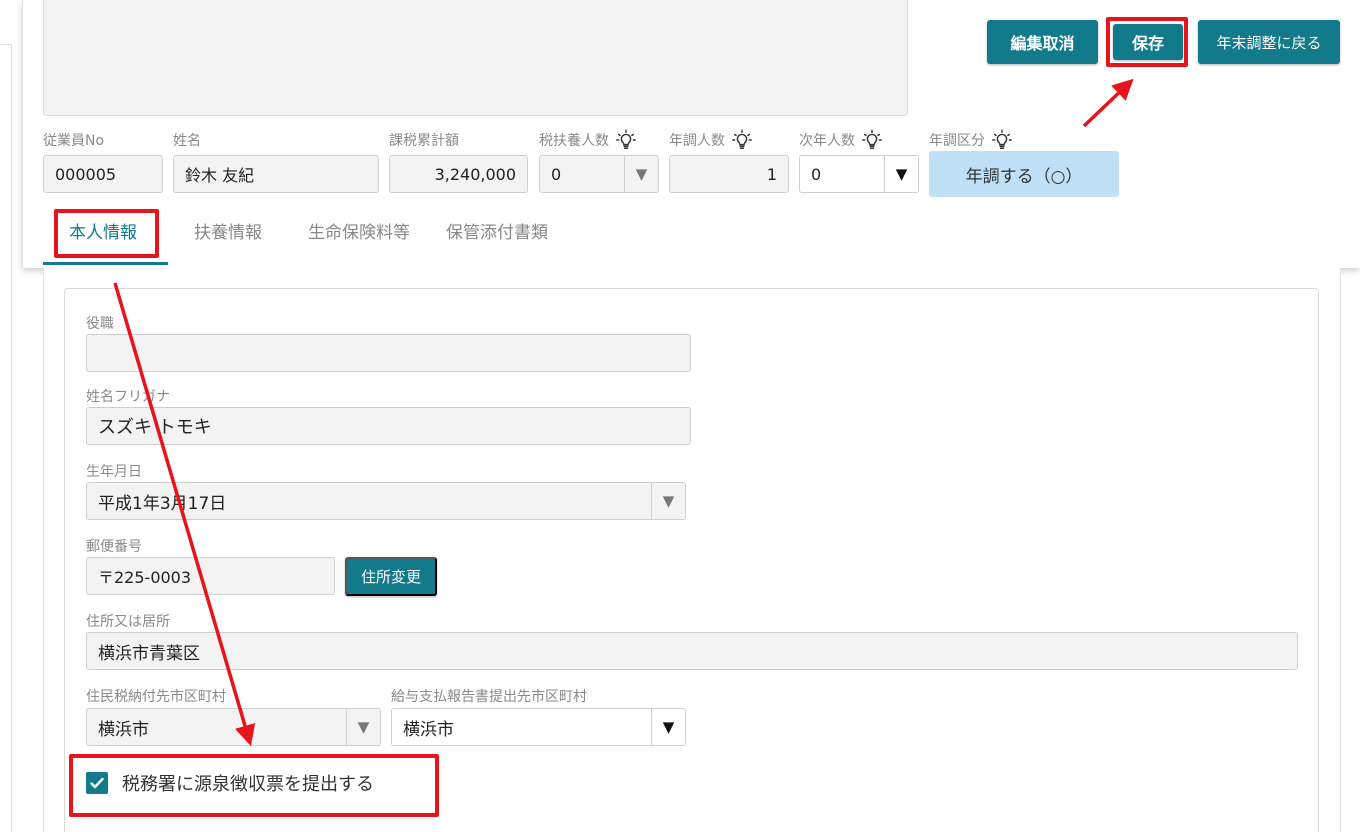  What do you see at coordinates (114, 547) in the screenshot?
I see `postal-label: 郵便番号` at bounding box center [114, 547].